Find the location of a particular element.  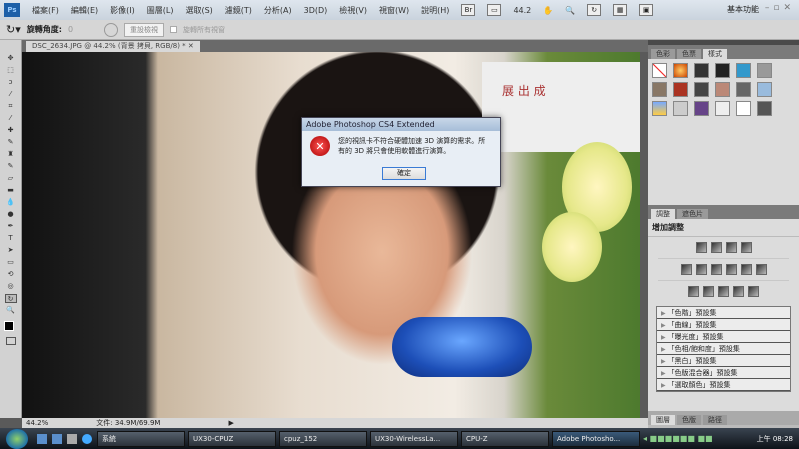

path-select-icon: ➤ is located at coordinates (11, 250).